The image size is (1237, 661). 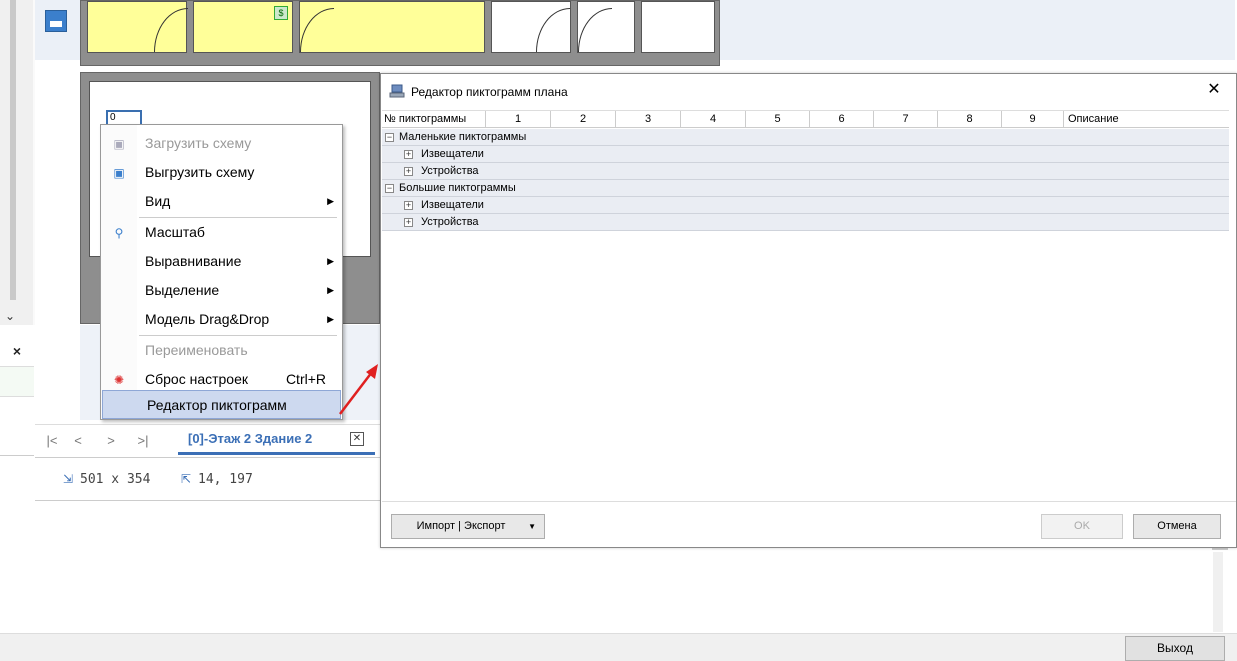 What do you see at coordinates (1175, 648) in the screenshot?
I see `exit-button: Выход` at bounding box center [1175, 648].